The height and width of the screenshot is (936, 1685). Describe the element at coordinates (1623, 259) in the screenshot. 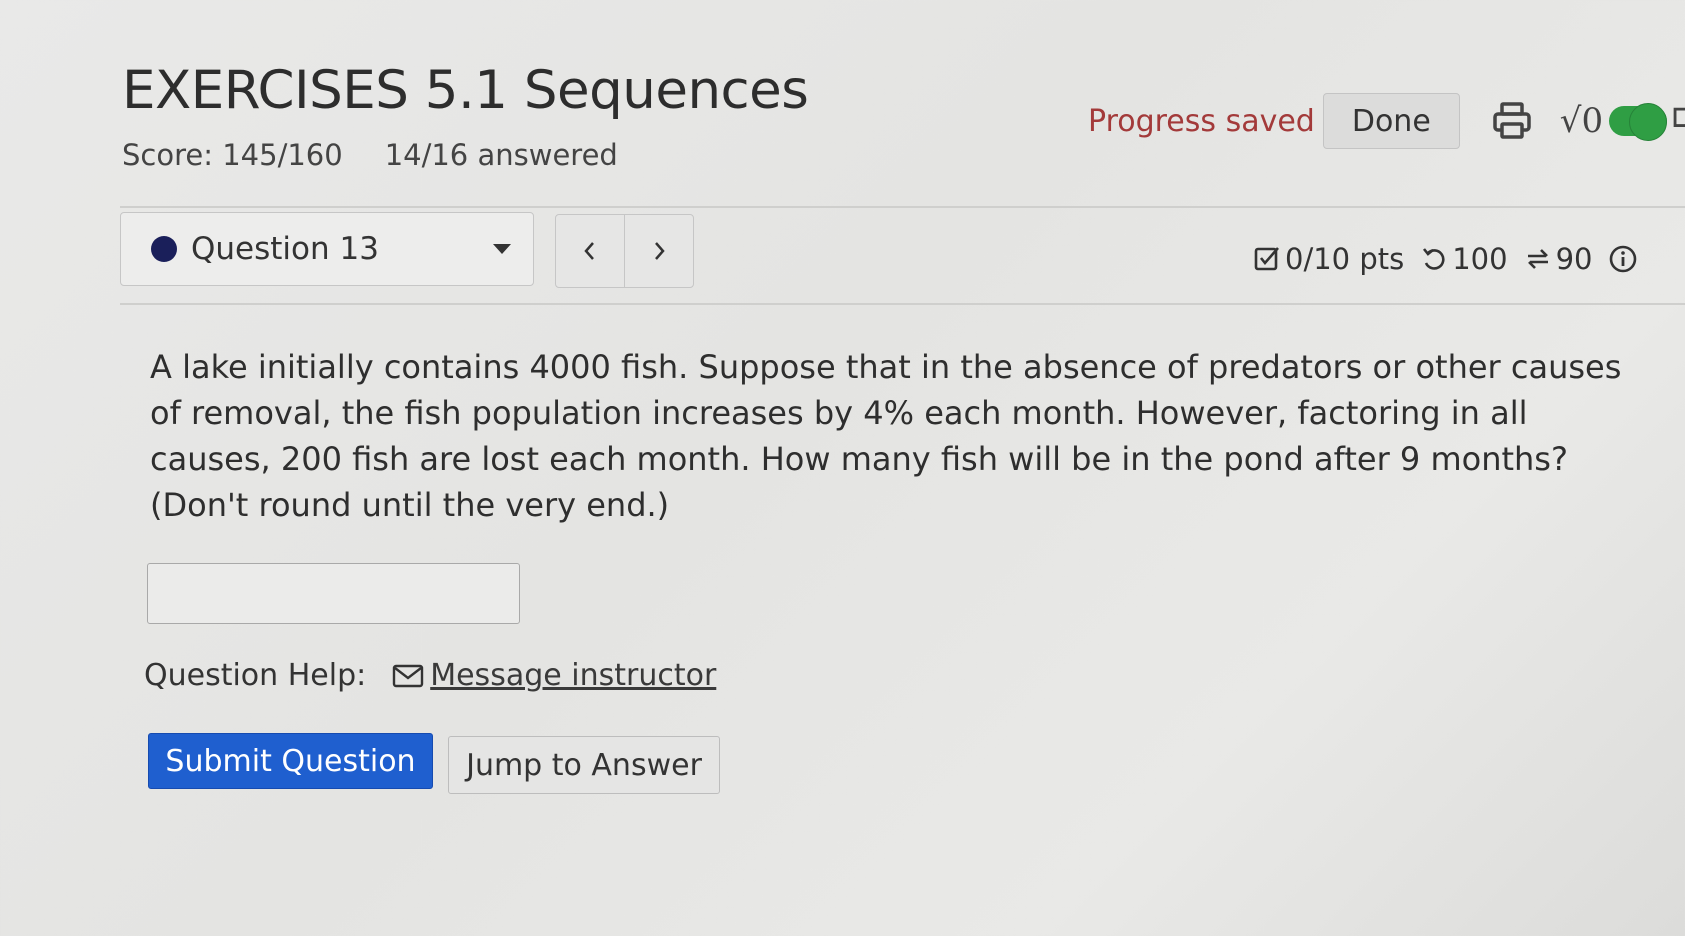

I see `info-icon` at that location.